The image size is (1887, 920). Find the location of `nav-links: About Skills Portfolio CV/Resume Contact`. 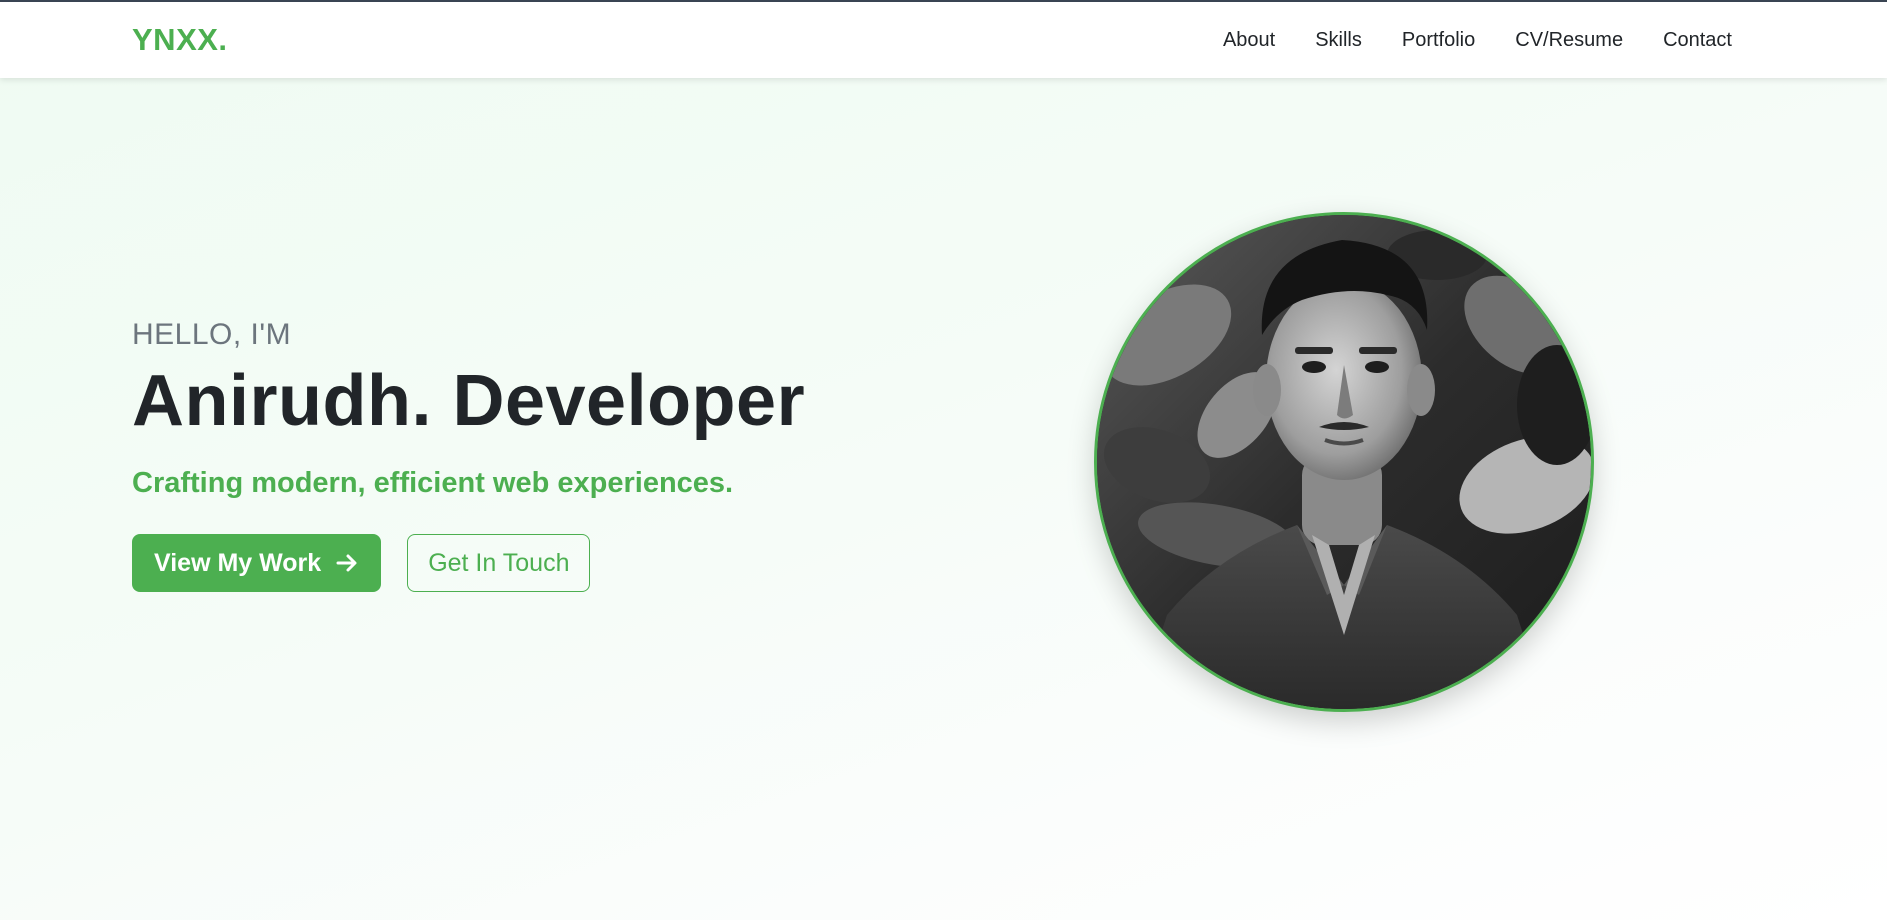

nav-links: About Skills Portfolio CV/Resume Contact is located at coordinates (1477, 40).